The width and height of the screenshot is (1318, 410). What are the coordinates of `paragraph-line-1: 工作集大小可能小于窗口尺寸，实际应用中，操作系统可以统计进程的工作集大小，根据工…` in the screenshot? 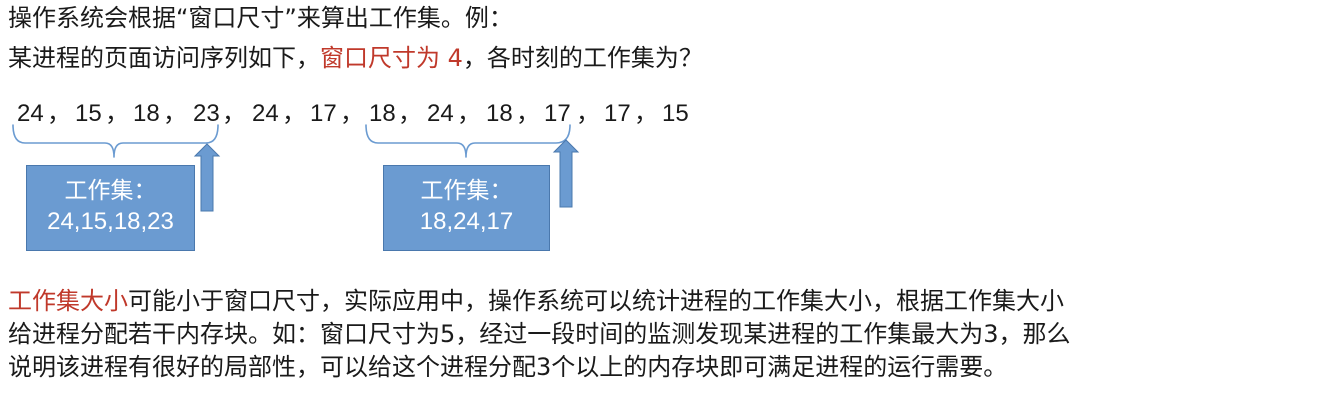 It's located at (539, 301).